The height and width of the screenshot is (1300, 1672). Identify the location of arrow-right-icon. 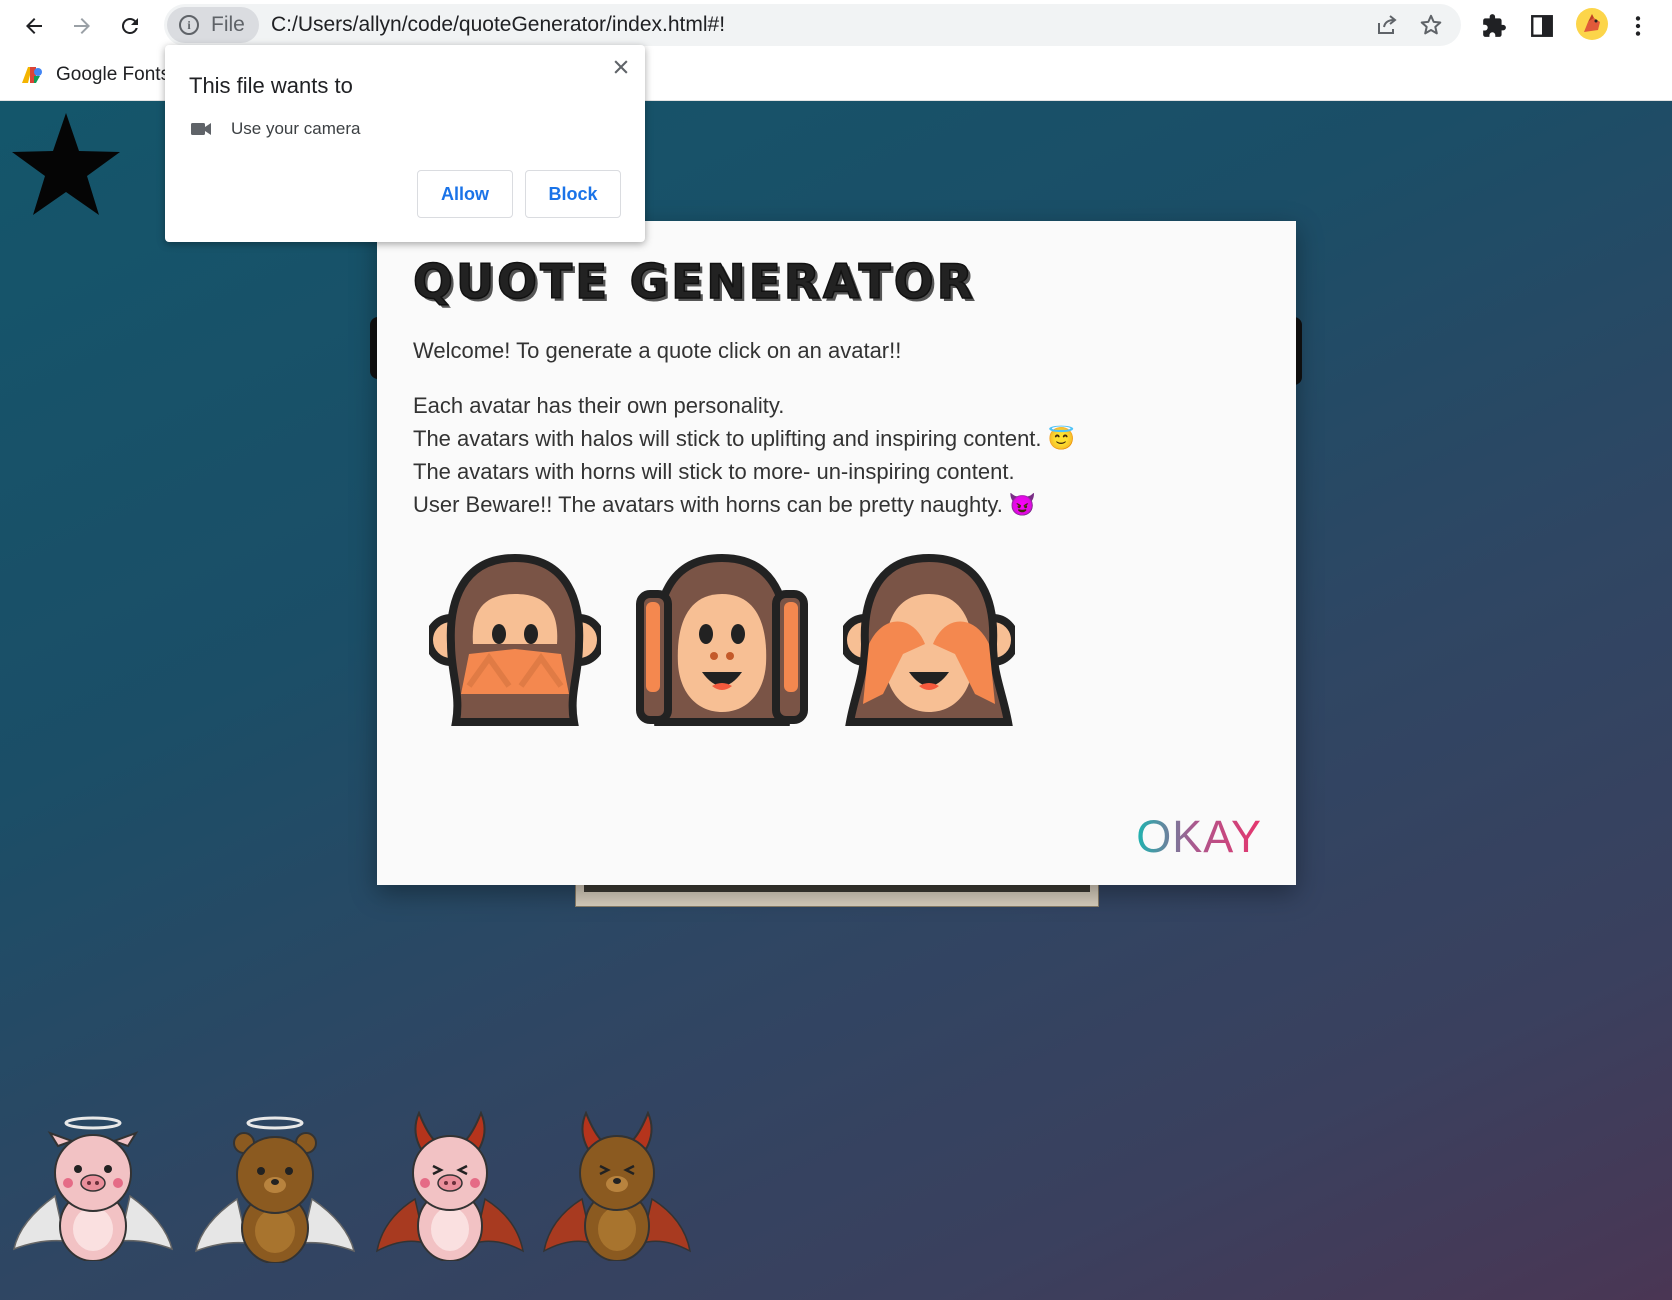
(82, 26).